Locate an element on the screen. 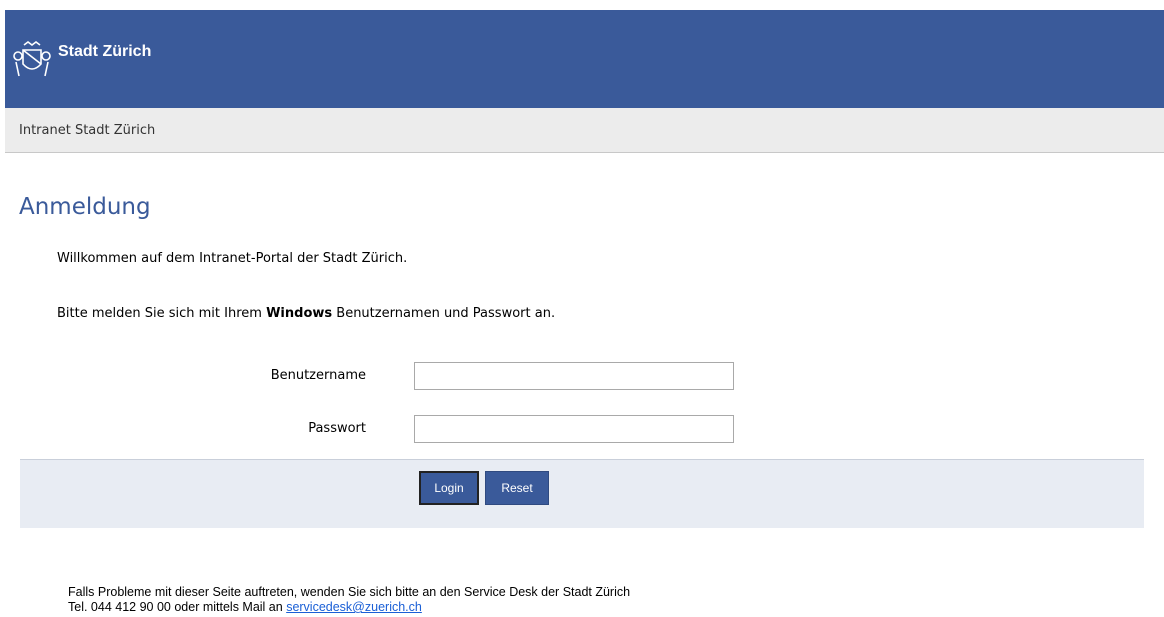  password-label: Passwort is located at coordinates (337, 428).